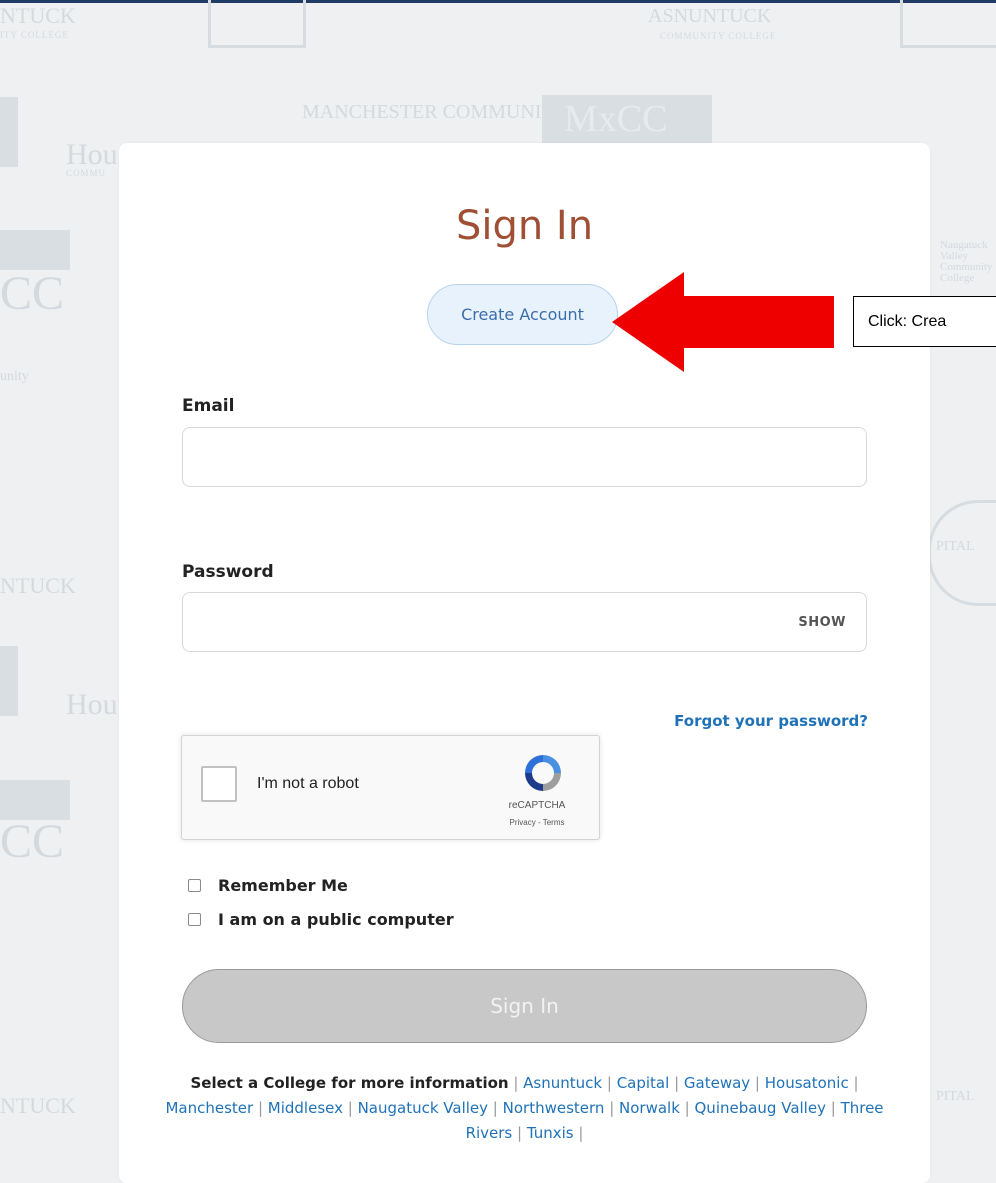 This screenshot has height=1183, width=996. I want to click on password-field-wrapper: SHOW, so click(524, 622).